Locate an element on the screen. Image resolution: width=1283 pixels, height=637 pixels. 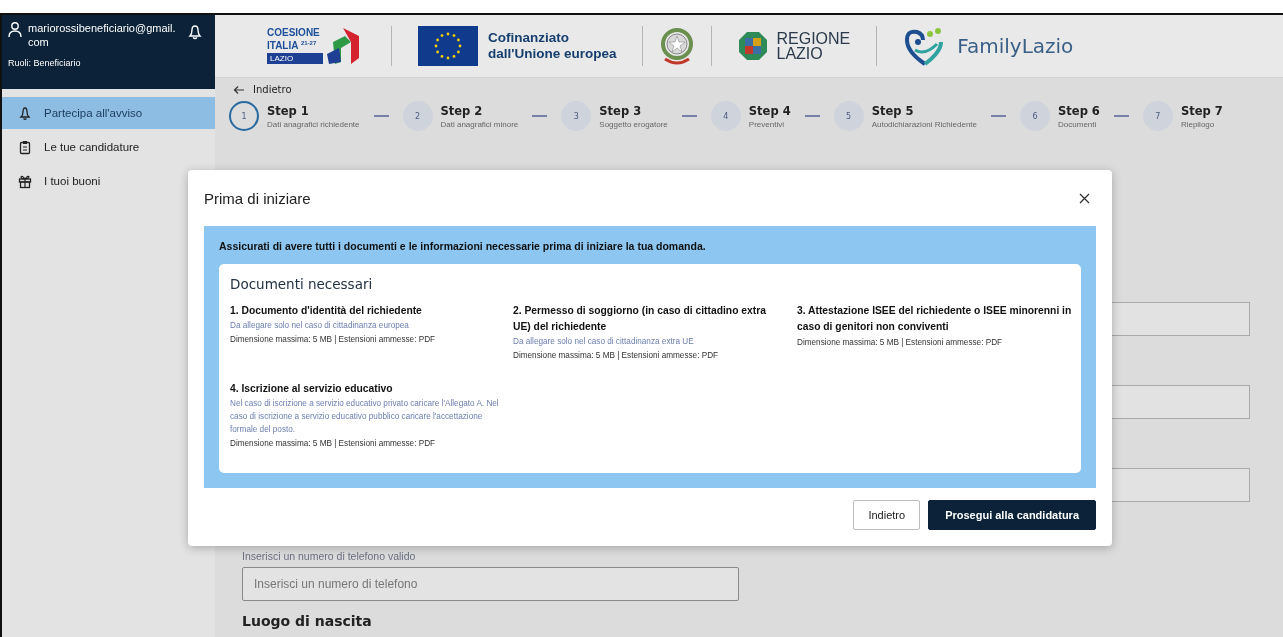
field-hint: Inserisci un numero di telefono valido is located at coordinates (329, 556).